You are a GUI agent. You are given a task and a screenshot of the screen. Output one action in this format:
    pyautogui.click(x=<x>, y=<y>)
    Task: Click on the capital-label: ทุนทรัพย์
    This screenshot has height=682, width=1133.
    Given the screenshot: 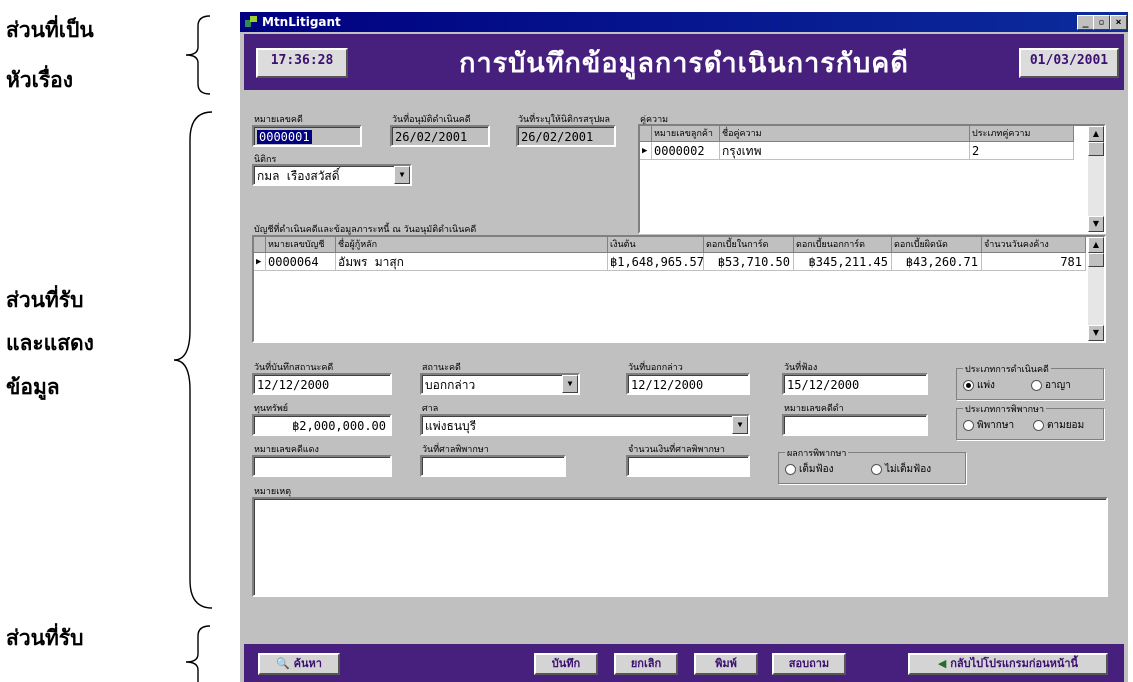 What is the action you would take?
    pyautogui.click(x=271, y=409)
    